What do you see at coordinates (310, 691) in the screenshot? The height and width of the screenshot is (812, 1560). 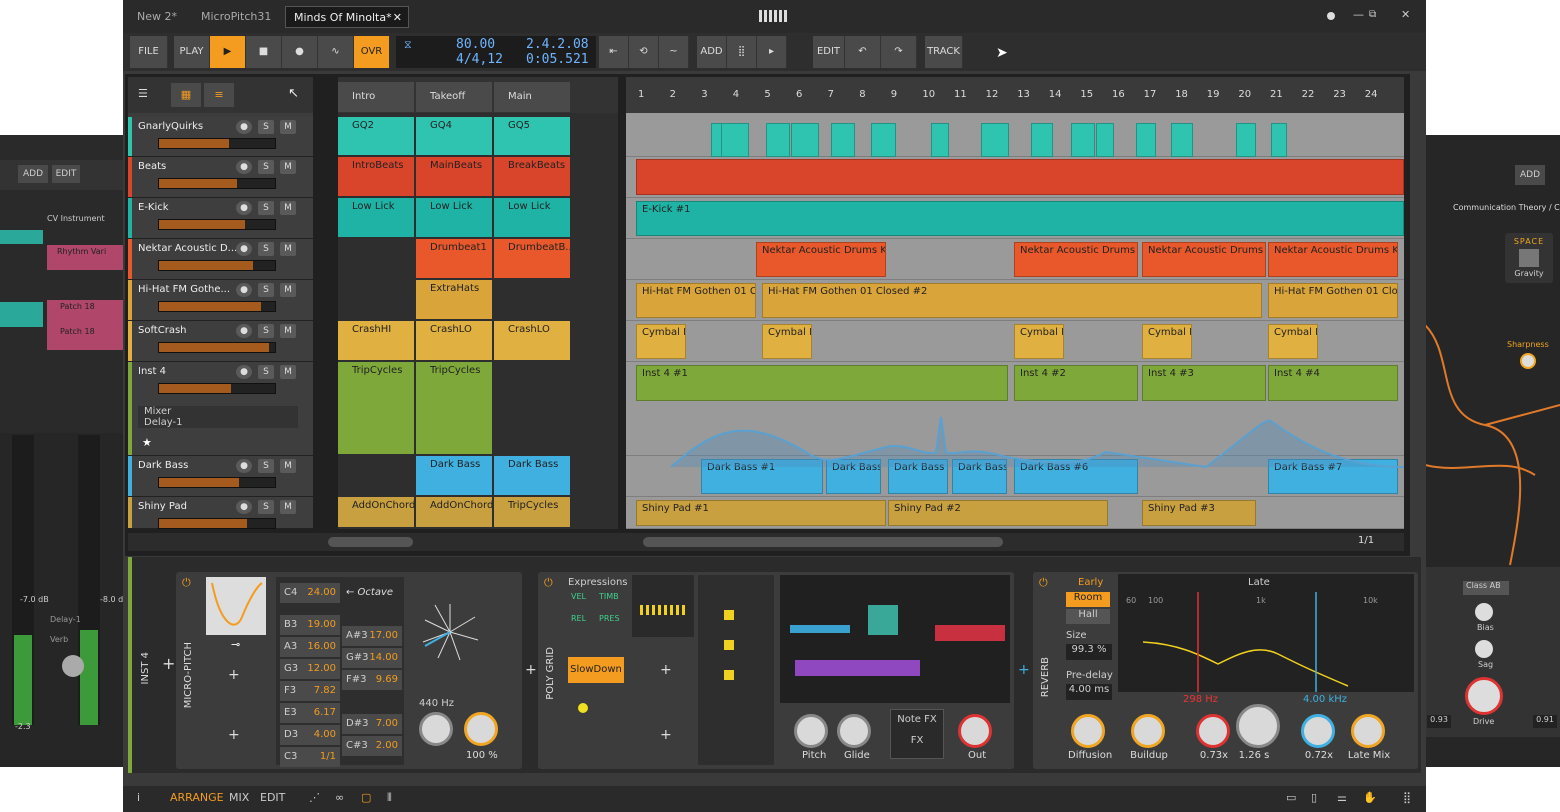 I see `pitch-cell: F3 7.82` at bounding box center [310, 691].